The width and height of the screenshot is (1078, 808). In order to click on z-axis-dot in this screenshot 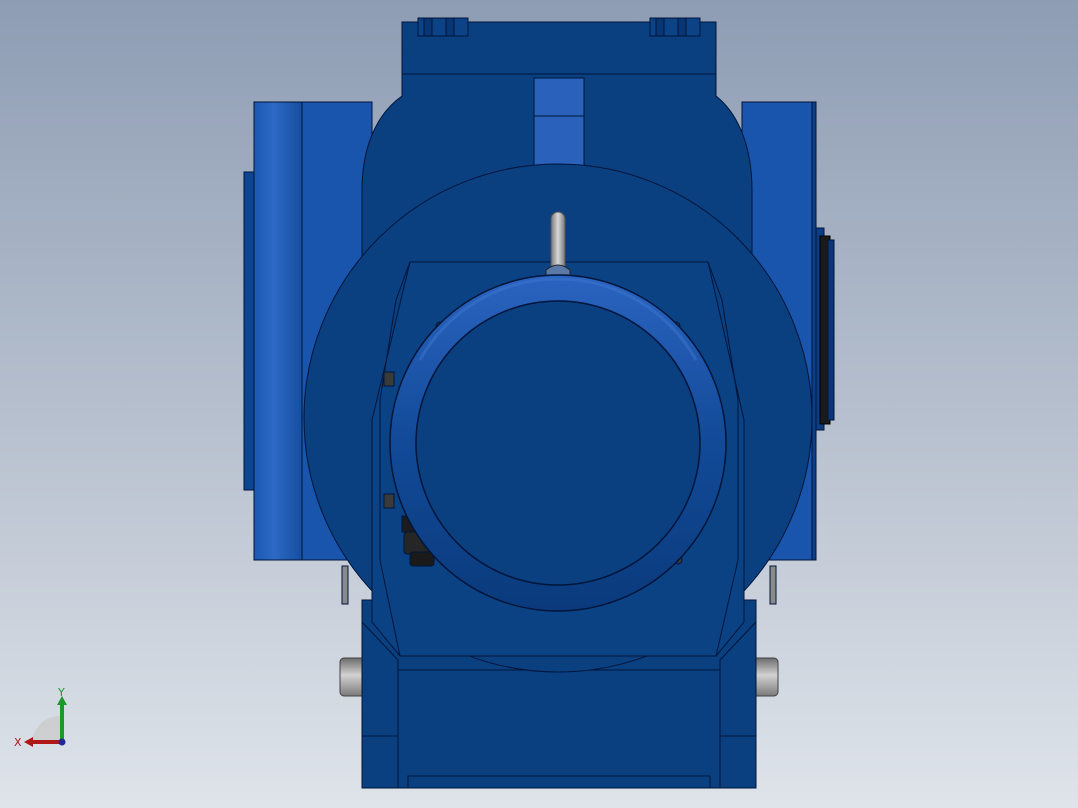, I will do `click(62, 742)`.